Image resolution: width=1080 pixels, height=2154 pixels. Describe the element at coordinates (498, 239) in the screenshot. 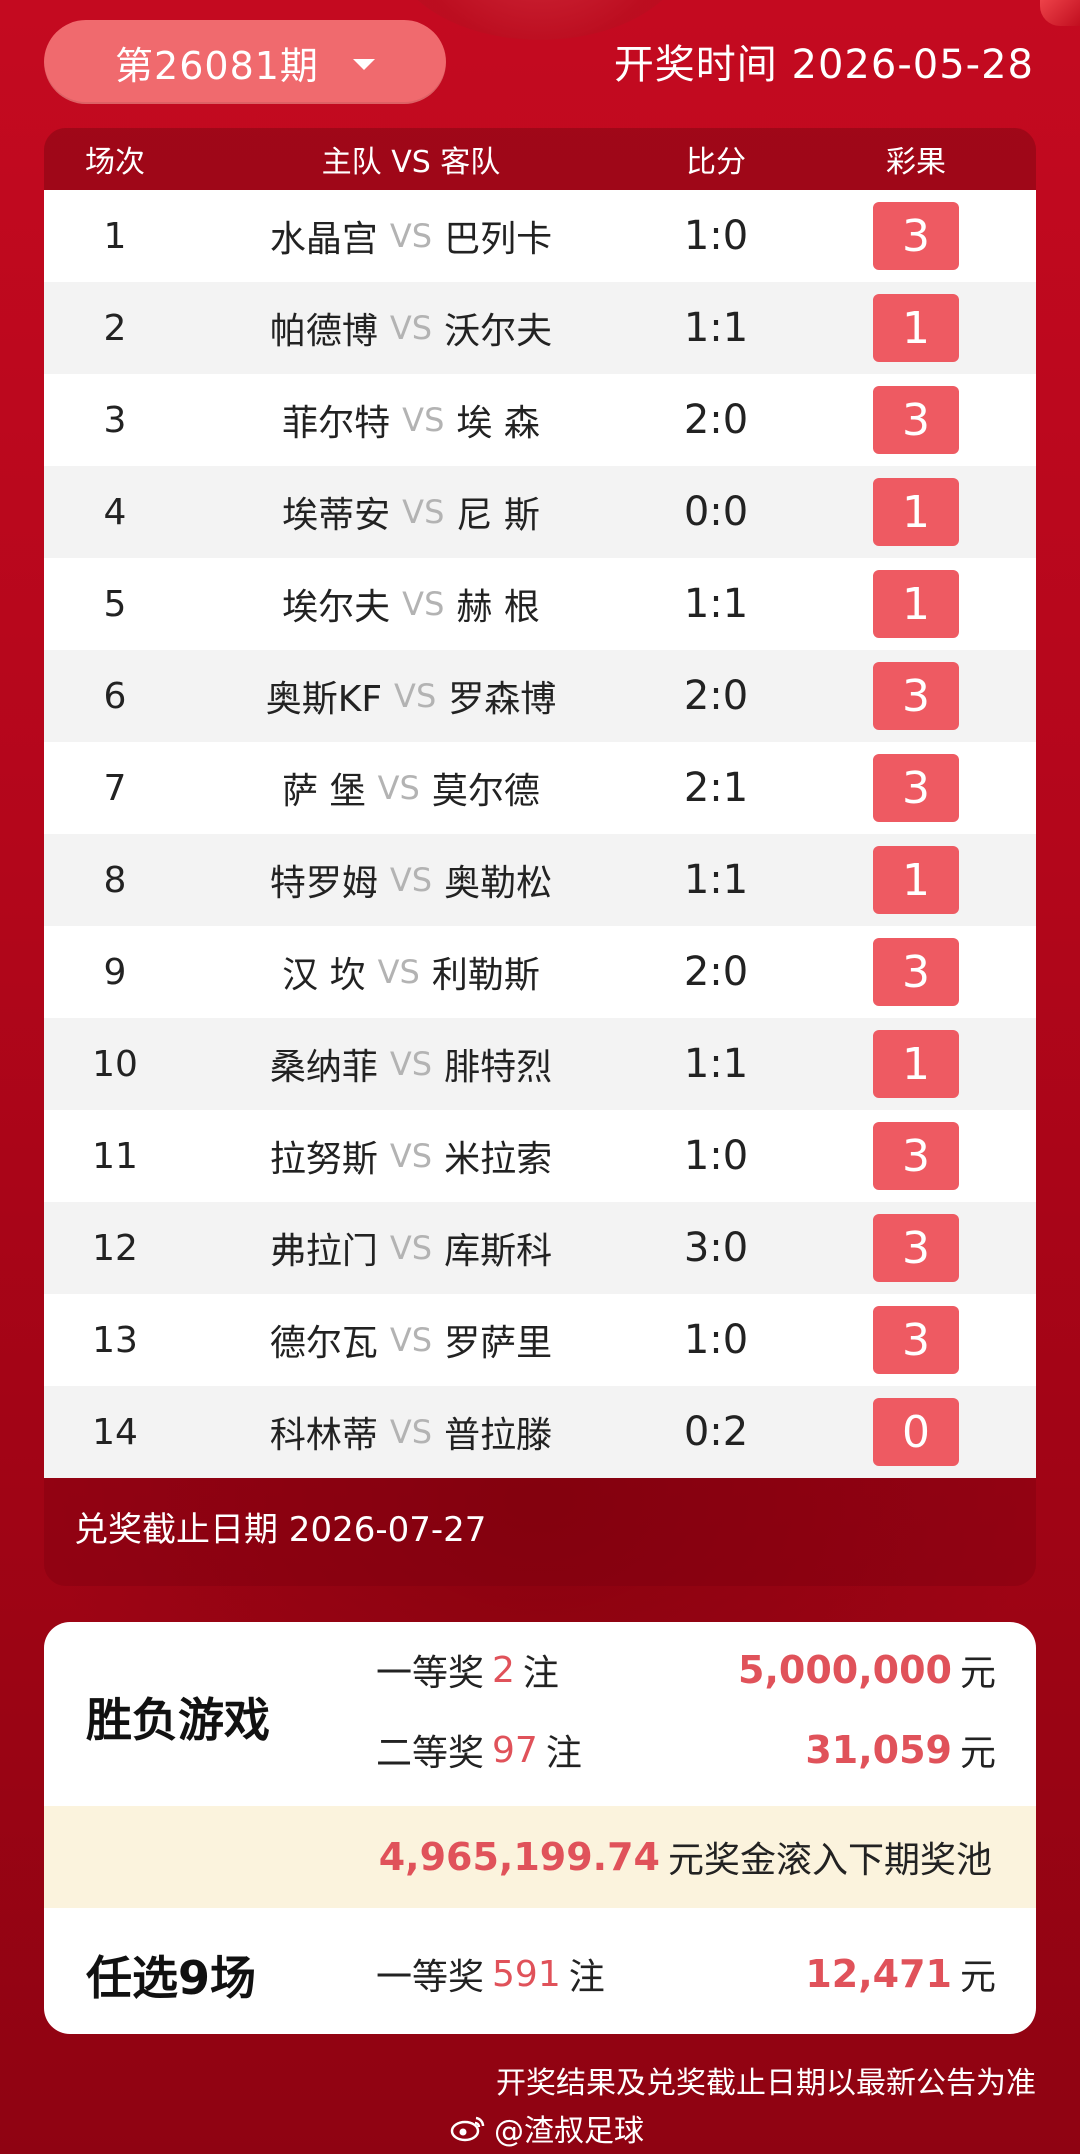

I see `away-team: 巴列卡` at that location.